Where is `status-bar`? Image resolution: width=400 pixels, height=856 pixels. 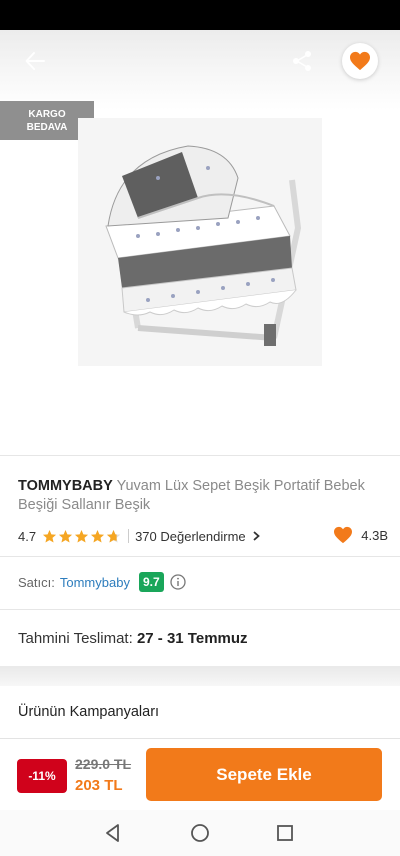 status-bar is located at coordinates (200, 15).